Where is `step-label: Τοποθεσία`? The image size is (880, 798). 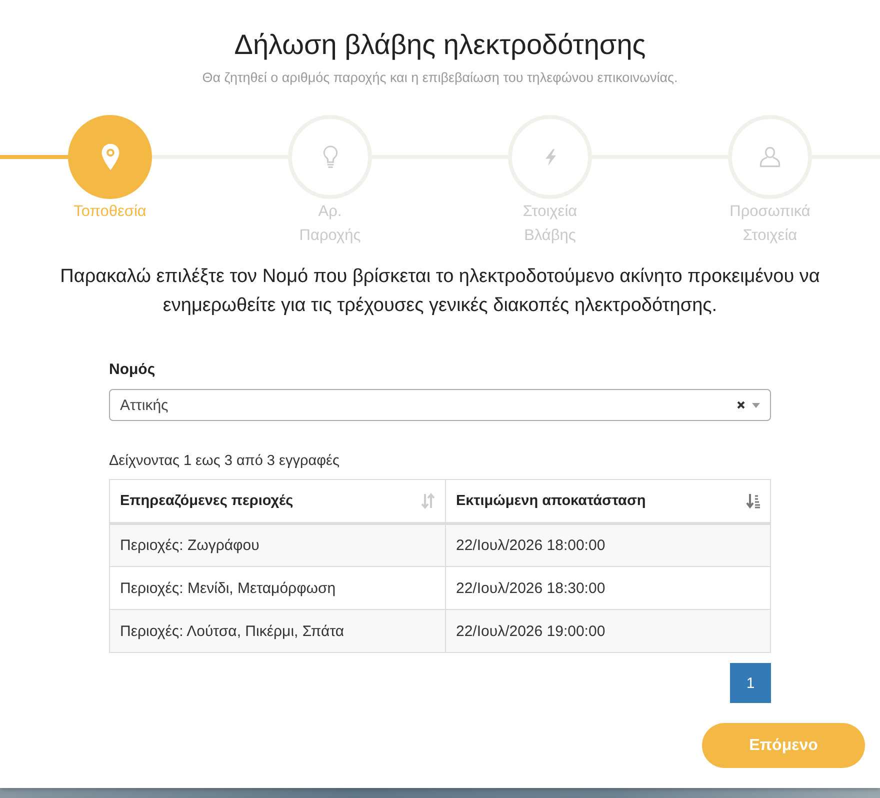 step-label: Τοποθεσία is located at coordinates (110, 212).